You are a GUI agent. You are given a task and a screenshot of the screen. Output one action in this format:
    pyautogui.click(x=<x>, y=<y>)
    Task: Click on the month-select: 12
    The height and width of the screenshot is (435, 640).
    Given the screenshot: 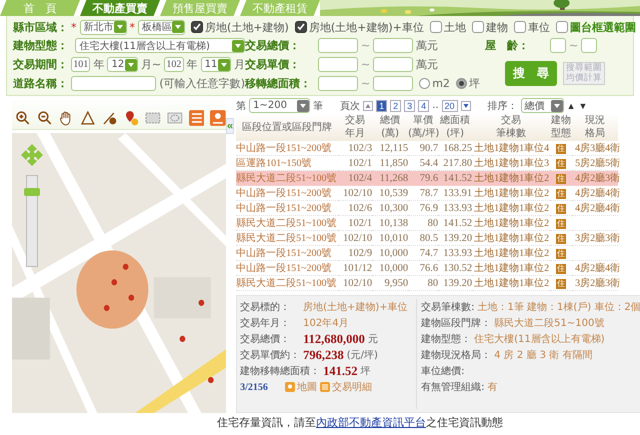 What is the action you would take?
    pyautogui.click(x=122, y=64)
    